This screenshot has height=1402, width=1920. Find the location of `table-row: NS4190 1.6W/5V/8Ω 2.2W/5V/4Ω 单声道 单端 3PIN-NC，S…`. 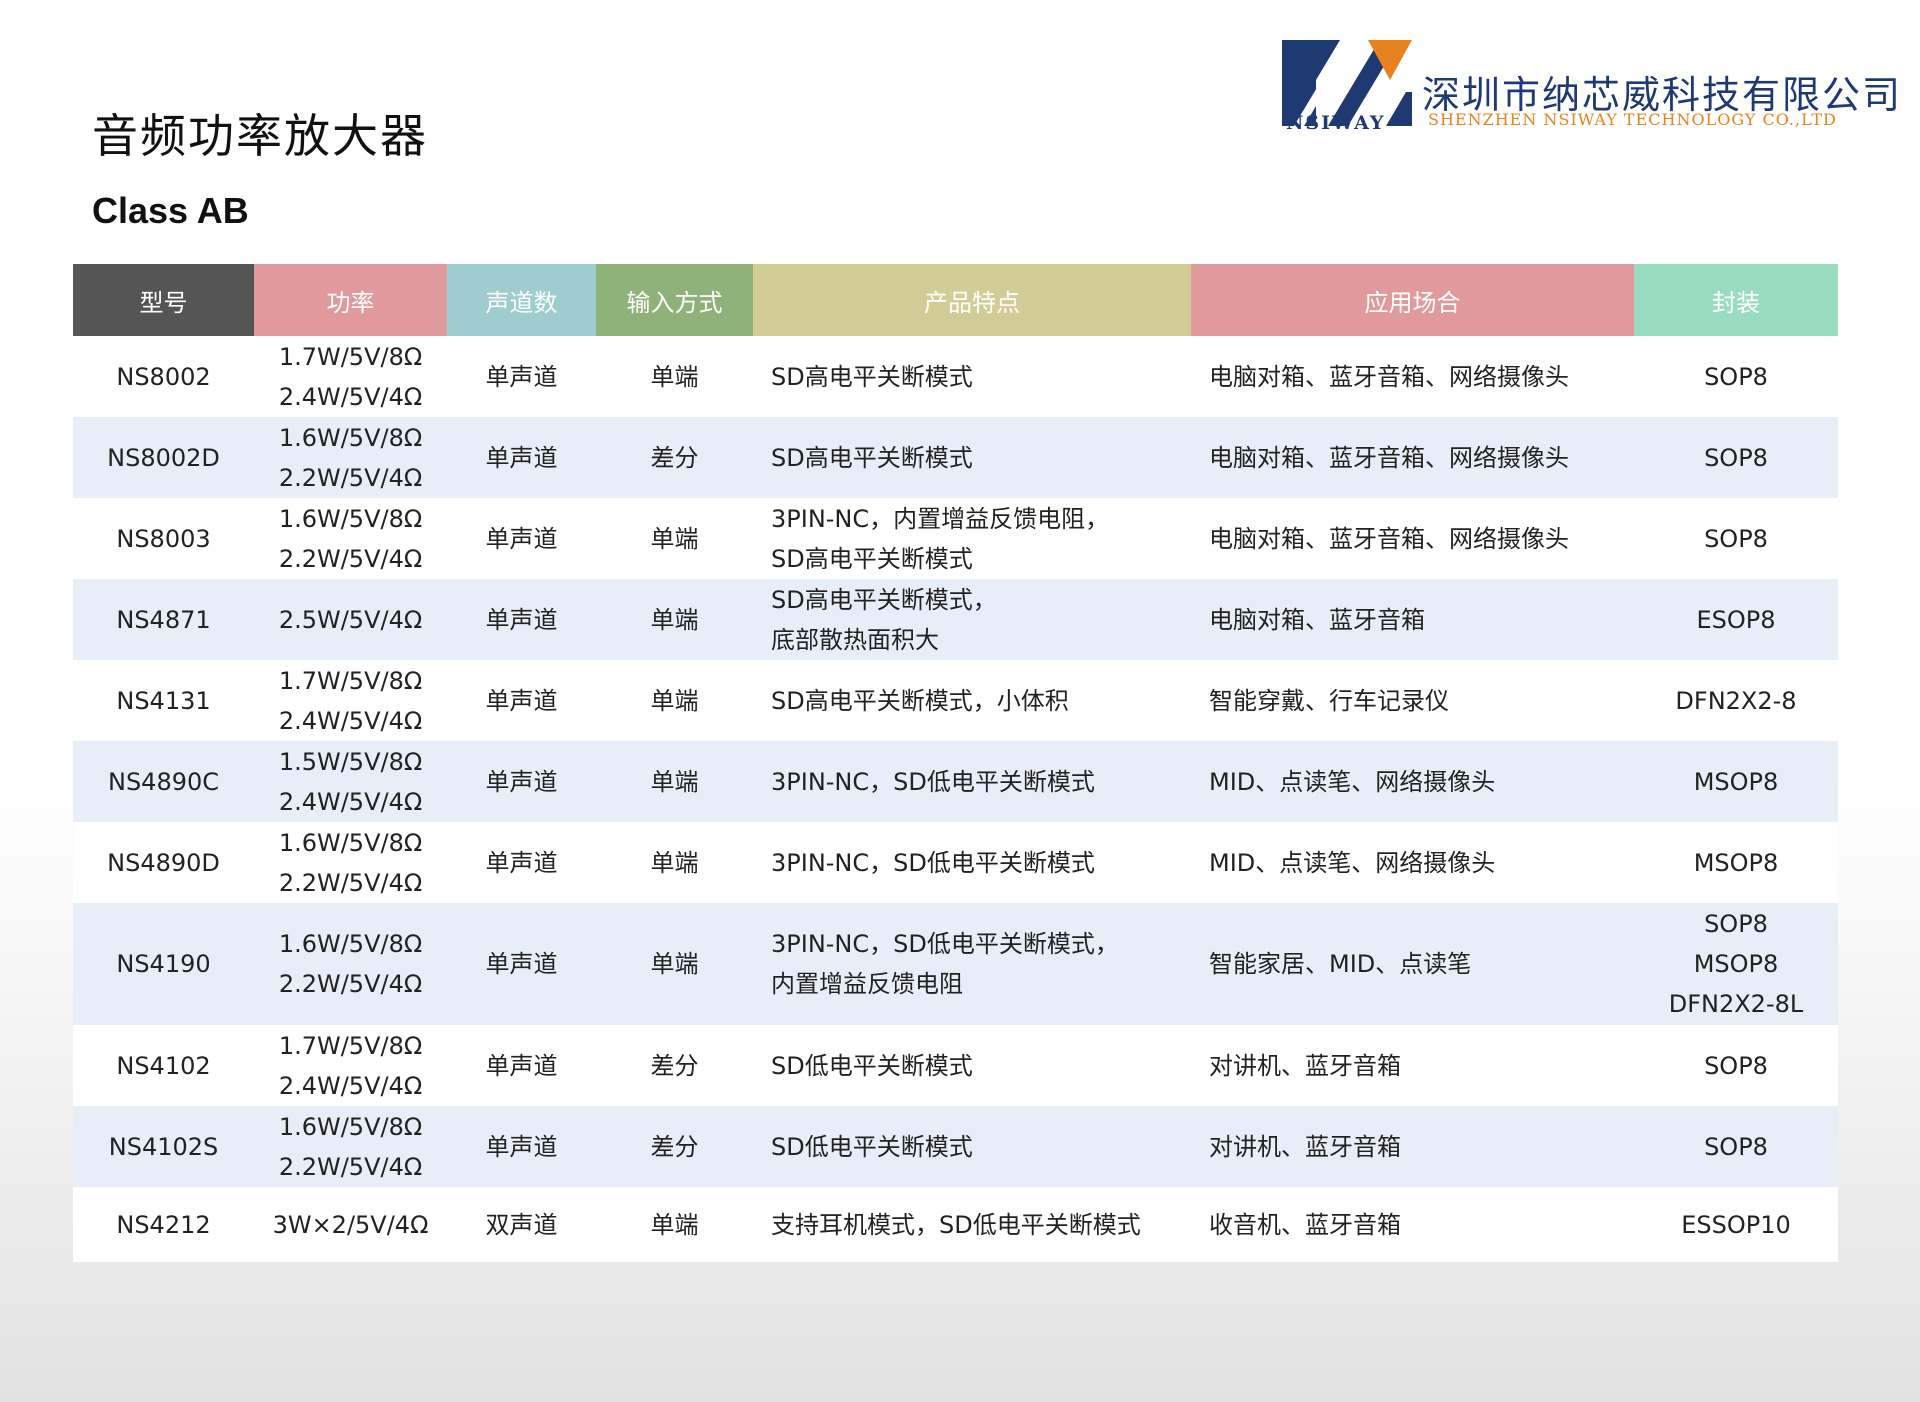

table-row: NS4190 1.6W/5V/8Ω 2.2W/5V/4Ω 单声道 单端 3PIN-NC，S… is located at coordinates (955, 964).